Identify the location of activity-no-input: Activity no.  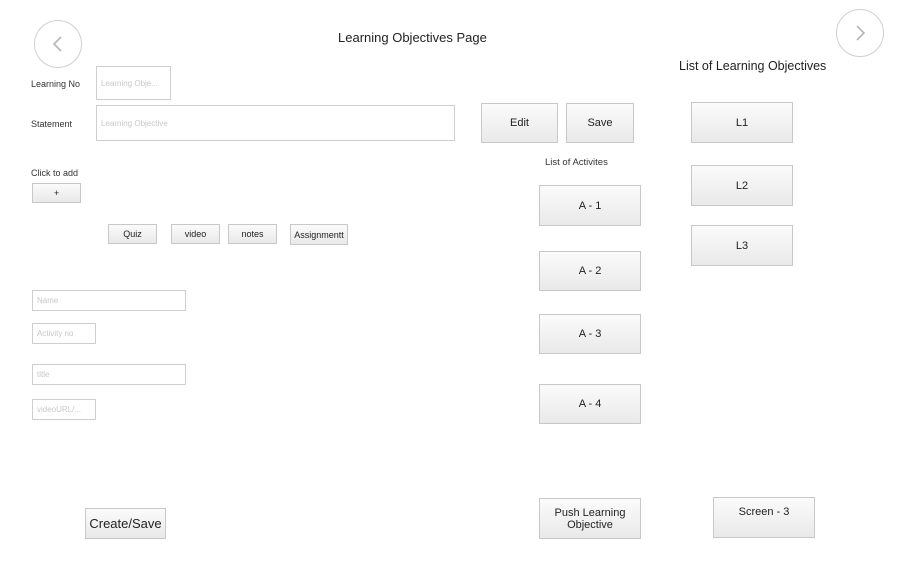
(64, 333).